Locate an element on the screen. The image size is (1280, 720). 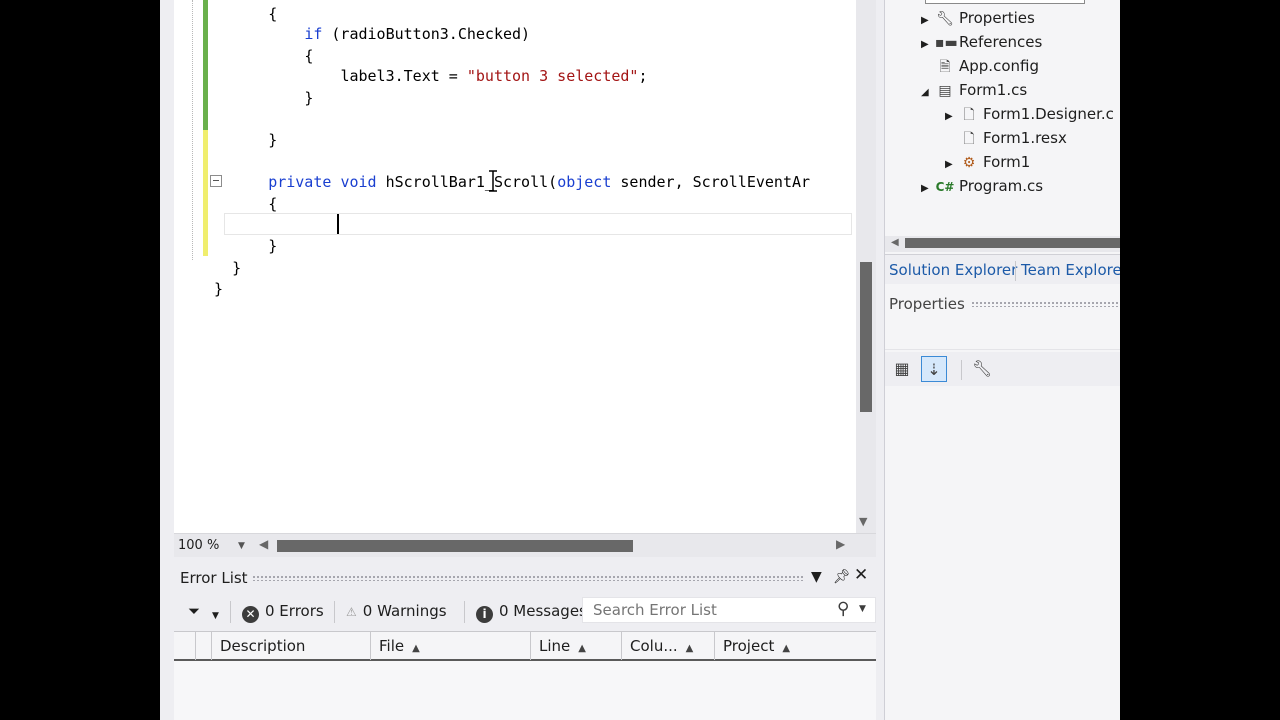
scroll-right-arrow-icon: ▶ is located at coordinates (840, 544).